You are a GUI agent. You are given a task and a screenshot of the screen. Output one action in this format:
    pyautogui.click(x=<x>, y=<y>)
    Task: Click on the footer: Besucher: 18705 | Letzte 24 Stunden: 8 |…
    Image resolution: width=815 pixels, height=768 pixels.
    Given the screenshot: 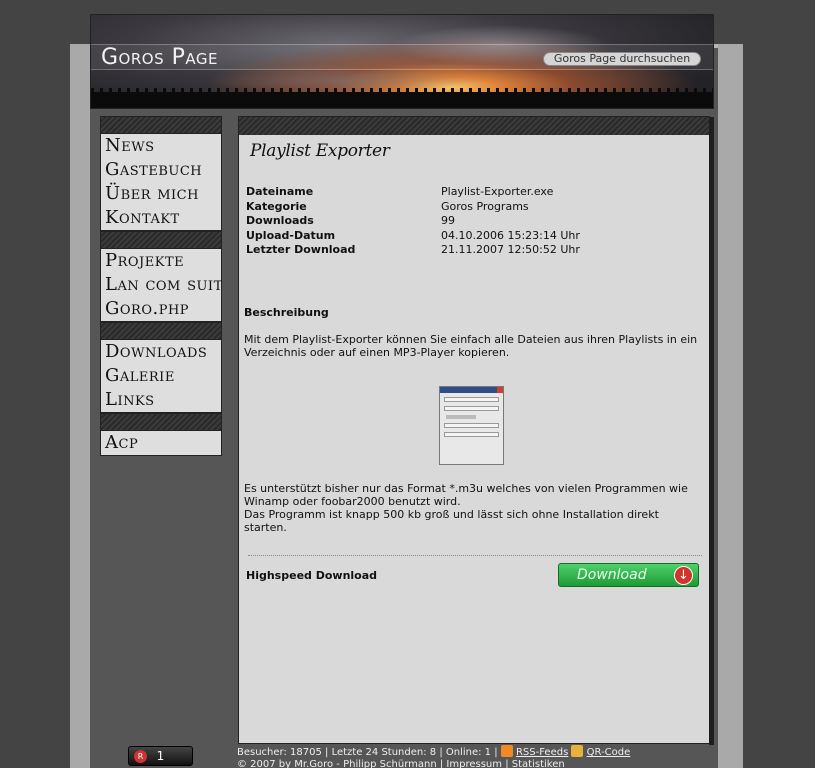 What is the action you would take?
    pyautogui.click(x=477, y=756)
    